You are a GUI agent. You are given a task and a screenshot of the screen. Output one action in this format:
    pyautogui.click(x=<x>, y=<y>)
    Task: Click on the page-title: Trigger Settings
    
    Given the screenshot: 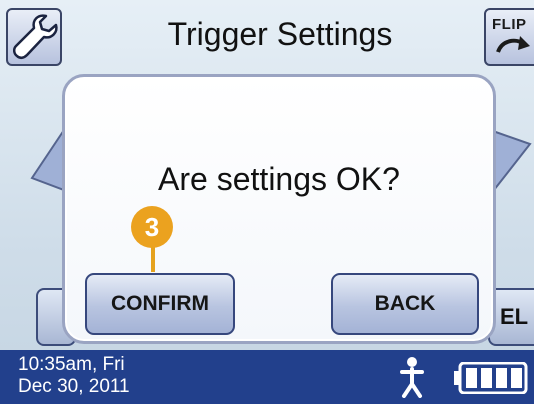 What is the action you would take?
    pyautogui.click(x=280, y=34)
    